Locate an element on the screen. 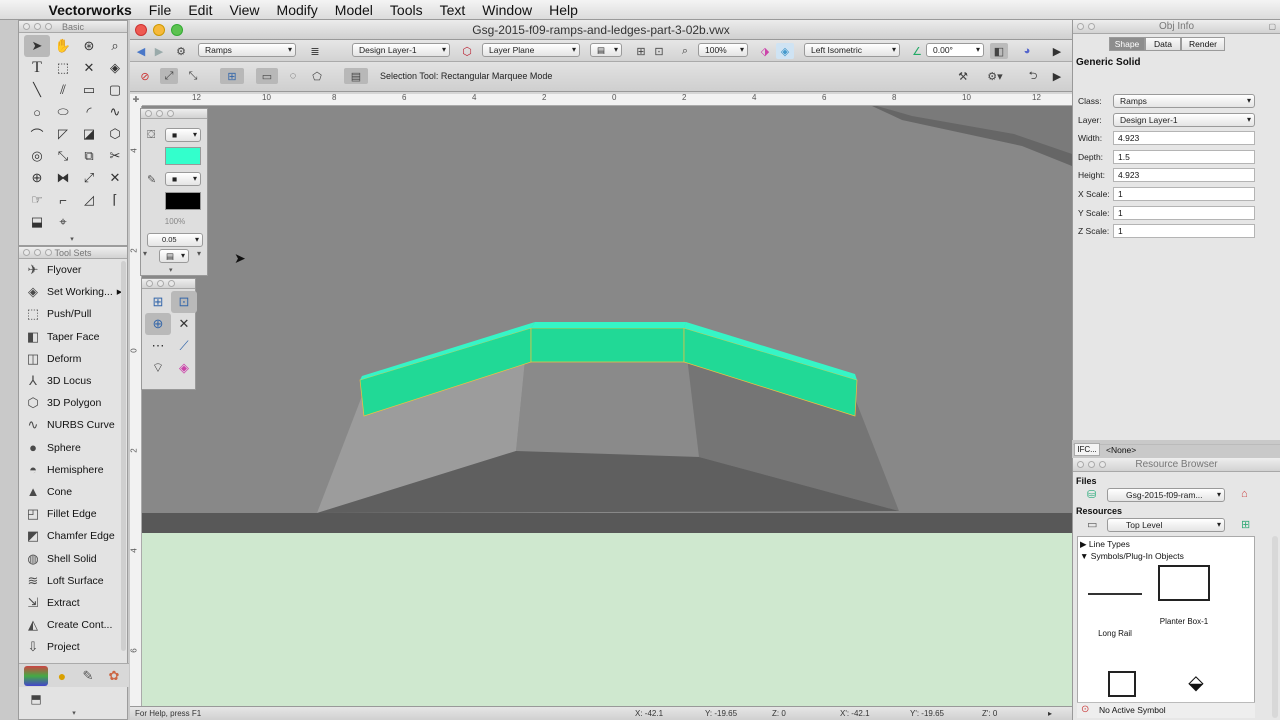 The width and height of the screenshot is (1280, 720). toolset-item: ◫ Deform is located at coordinates (71, 359).